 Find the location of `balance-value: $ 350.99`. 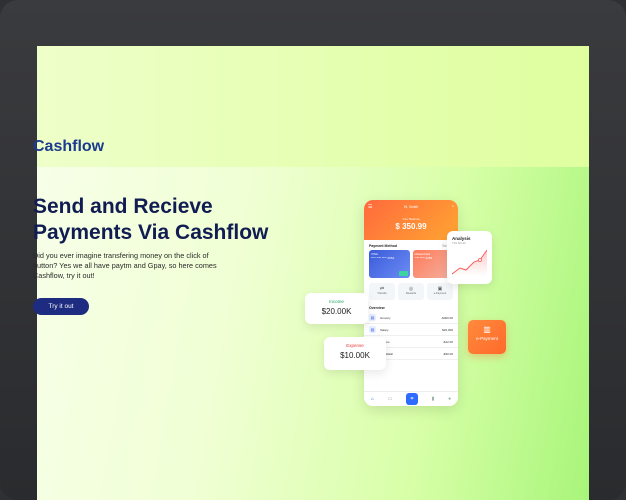

balance-value: $ 350.99 is located at coordinates (411, 226).